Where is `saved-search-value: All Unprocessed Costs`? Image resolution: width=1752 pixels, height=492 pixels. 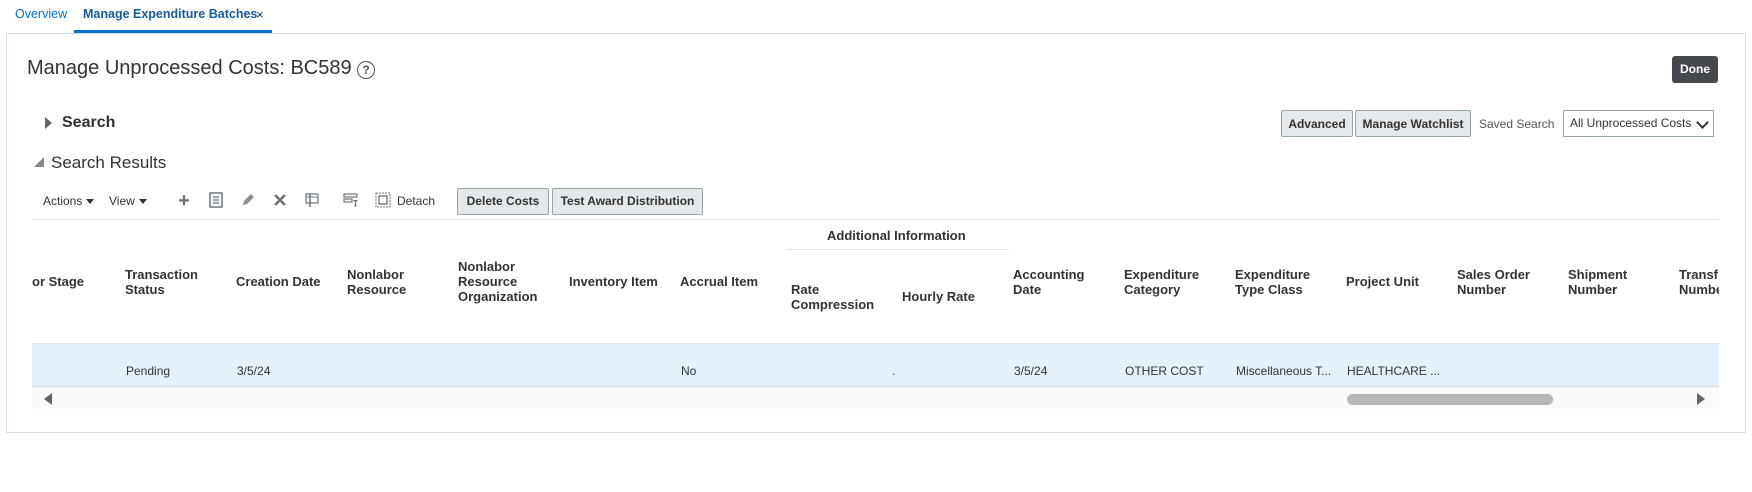
saved-search-value: All Unprocessed Costs is located at coordinates (1631, 123).